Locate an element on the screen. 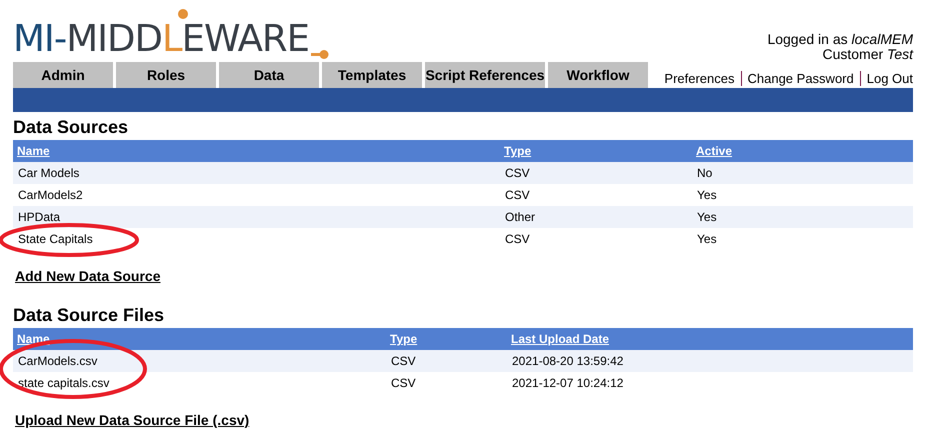 The height and width of the screenshot is (444, 930). column-header-link: Name is located at coordinates (33, 151).